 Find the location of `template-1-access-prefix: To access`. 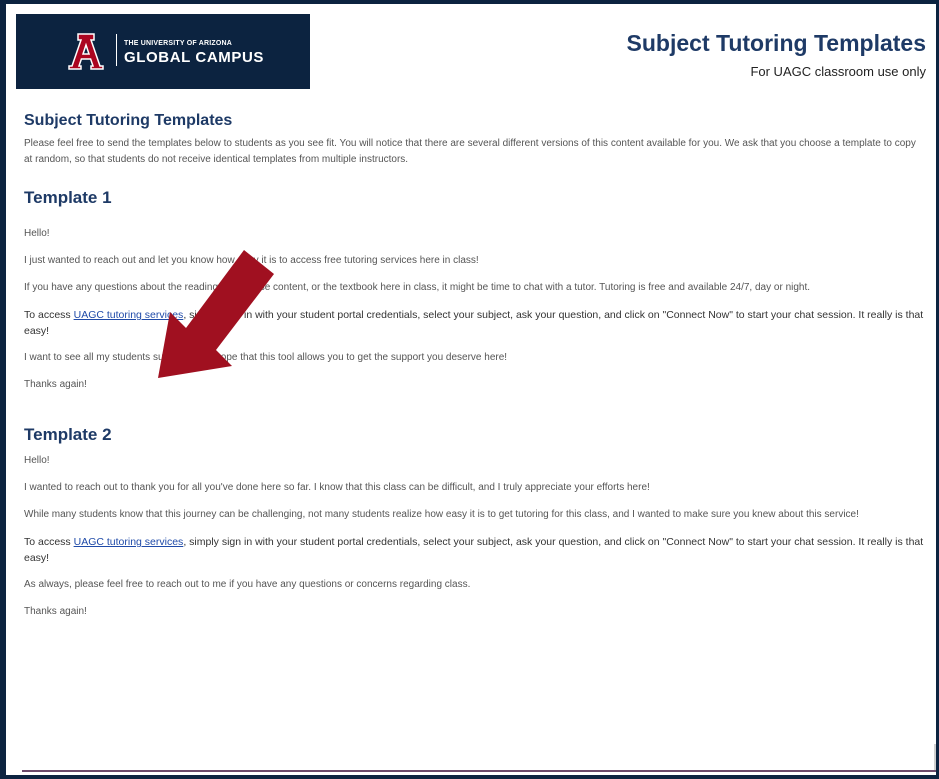

template-1-access-prefix: To access is located at coordinates (49, 315).